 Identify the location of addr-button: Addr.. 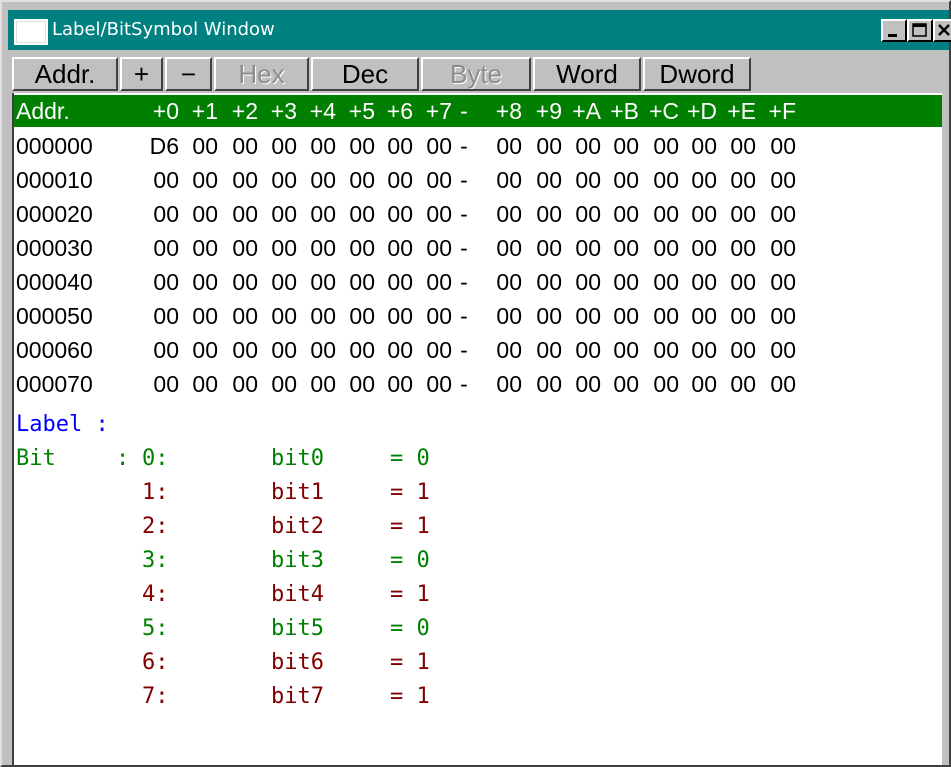
(65, 74).